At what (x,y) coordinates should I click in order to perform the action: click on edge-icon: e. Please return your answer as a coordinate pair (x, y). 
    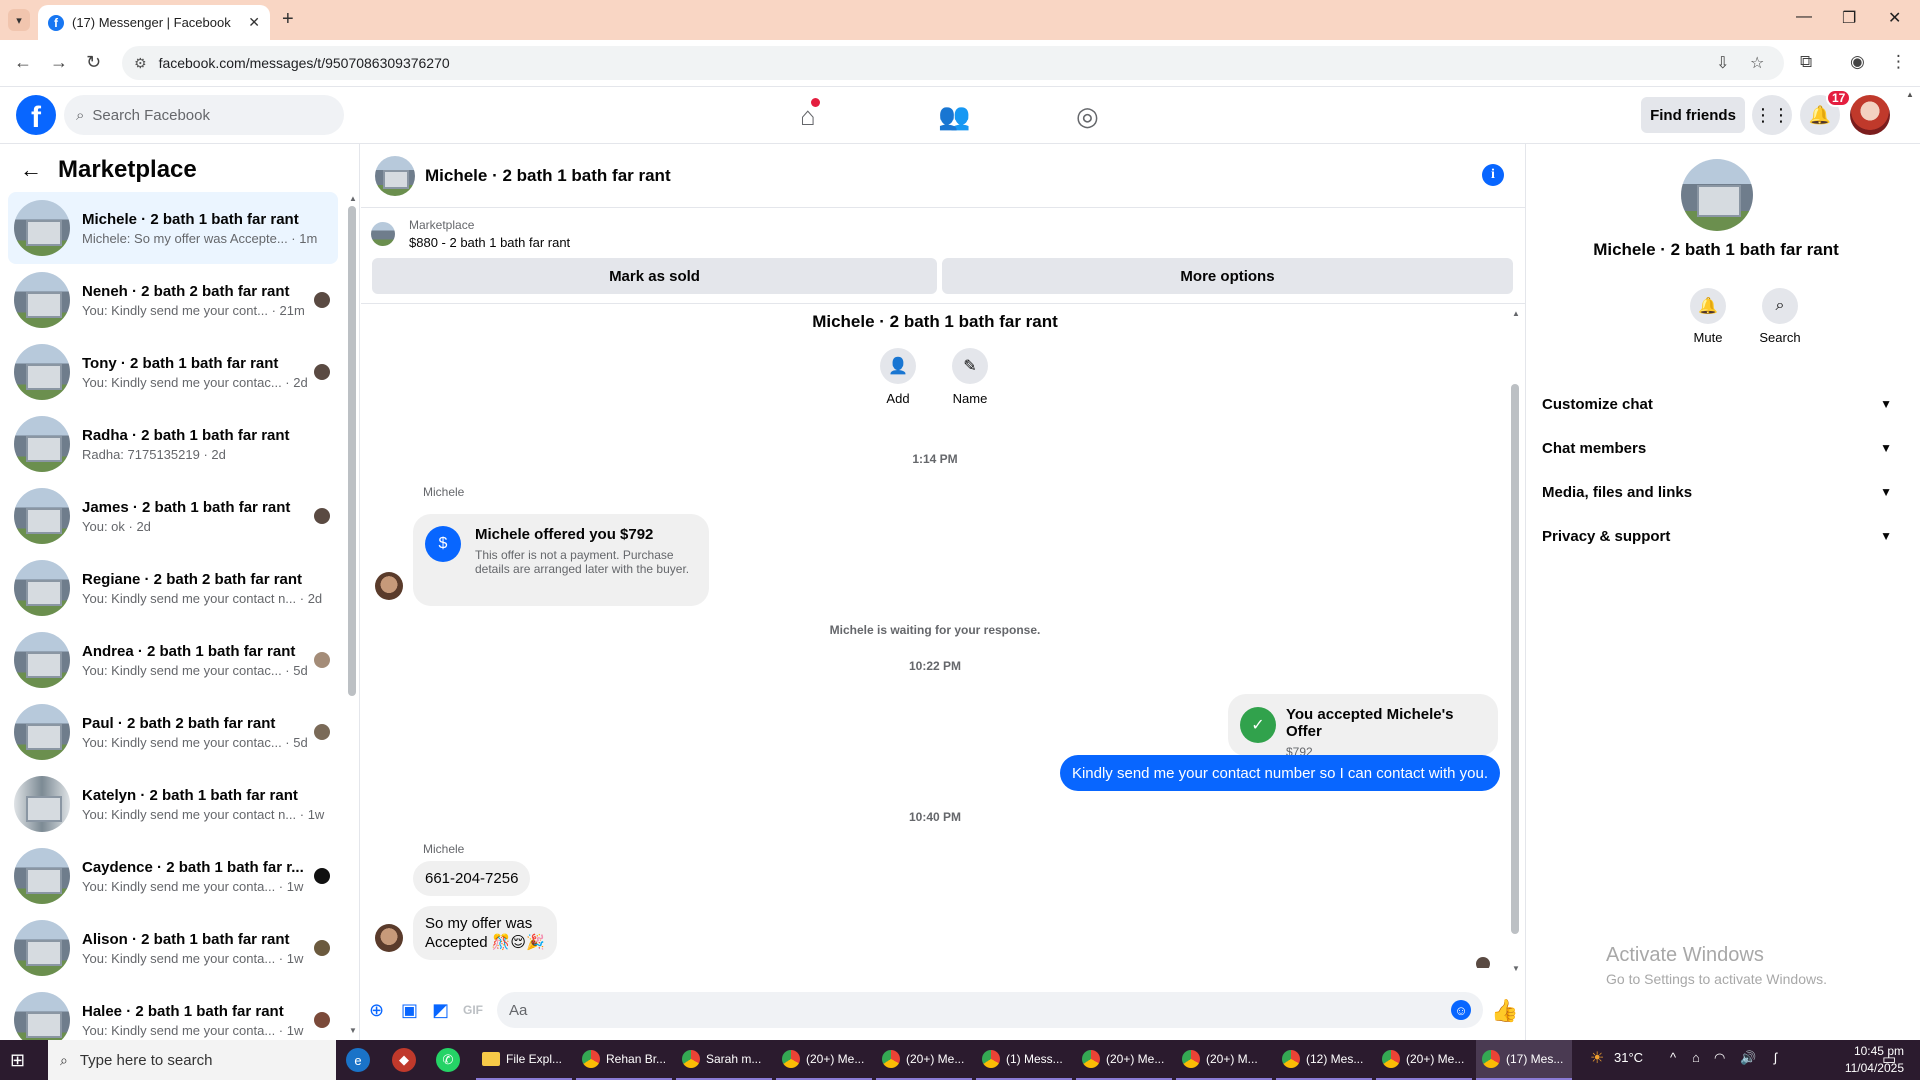
    Looking at the image, I should click on (358, 1060).